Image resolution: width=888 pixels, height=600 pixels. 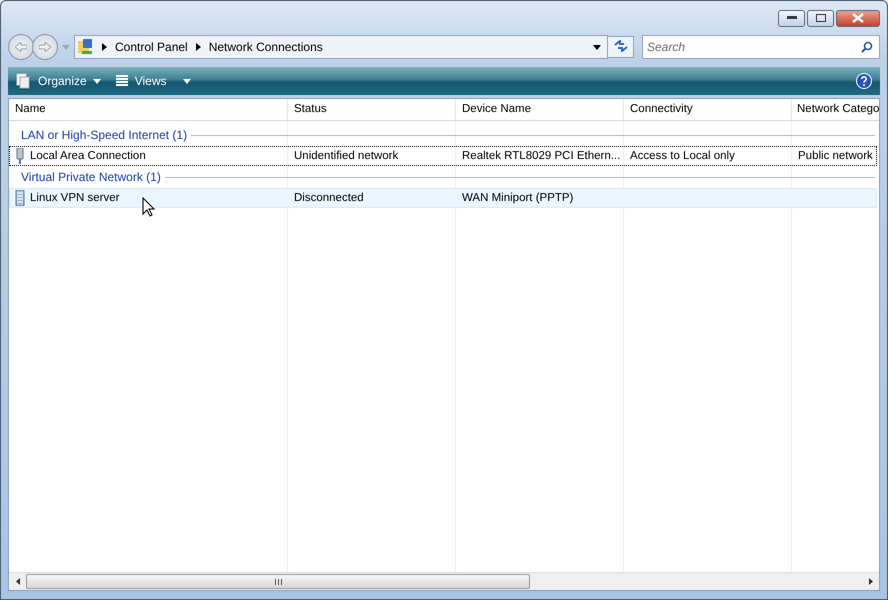 What do you see at coordinates (75, 198) in the screenshot?
I see `connection-name: Linux VPN server` at bounding box center [75, 198].